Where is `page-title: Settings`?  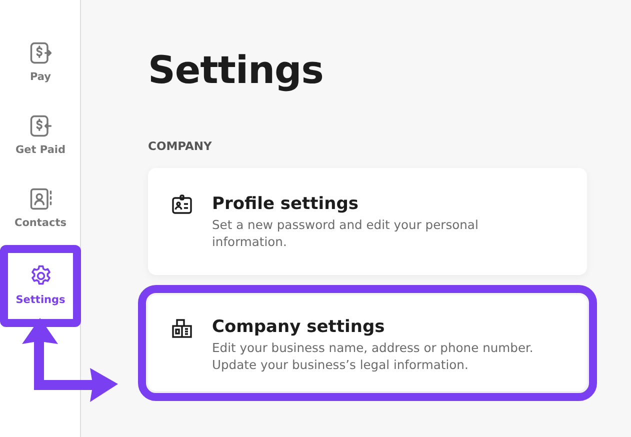 page-title: Settings is located at coordinates (236, 71).